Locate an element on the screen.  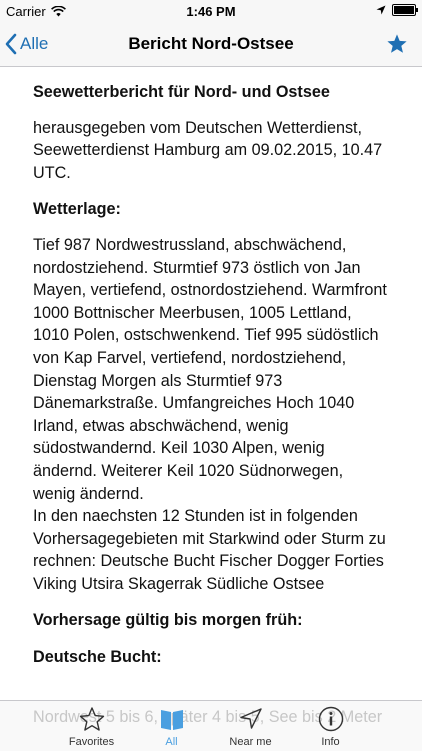
page-title: Bericht Nord-Ostsee is located at coordinates (211, 43).